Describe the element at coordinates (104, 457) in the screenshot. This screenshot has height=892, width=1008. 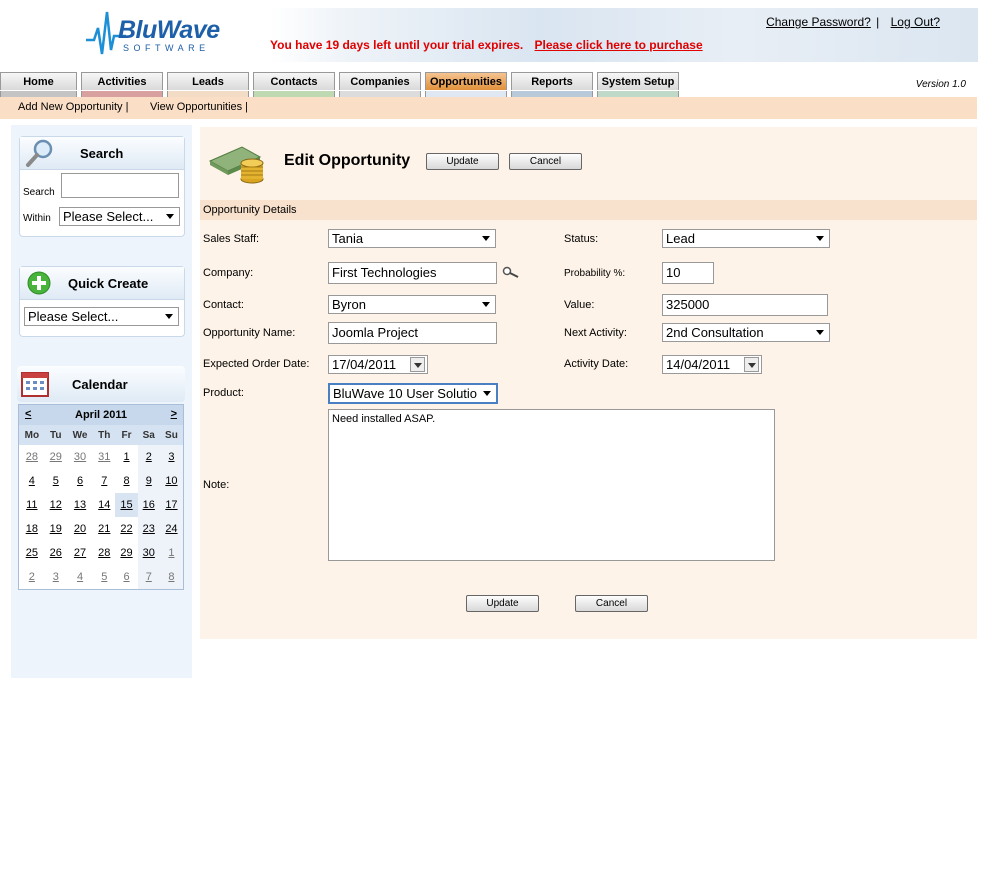
I see `calendar-day: 31` at that location.